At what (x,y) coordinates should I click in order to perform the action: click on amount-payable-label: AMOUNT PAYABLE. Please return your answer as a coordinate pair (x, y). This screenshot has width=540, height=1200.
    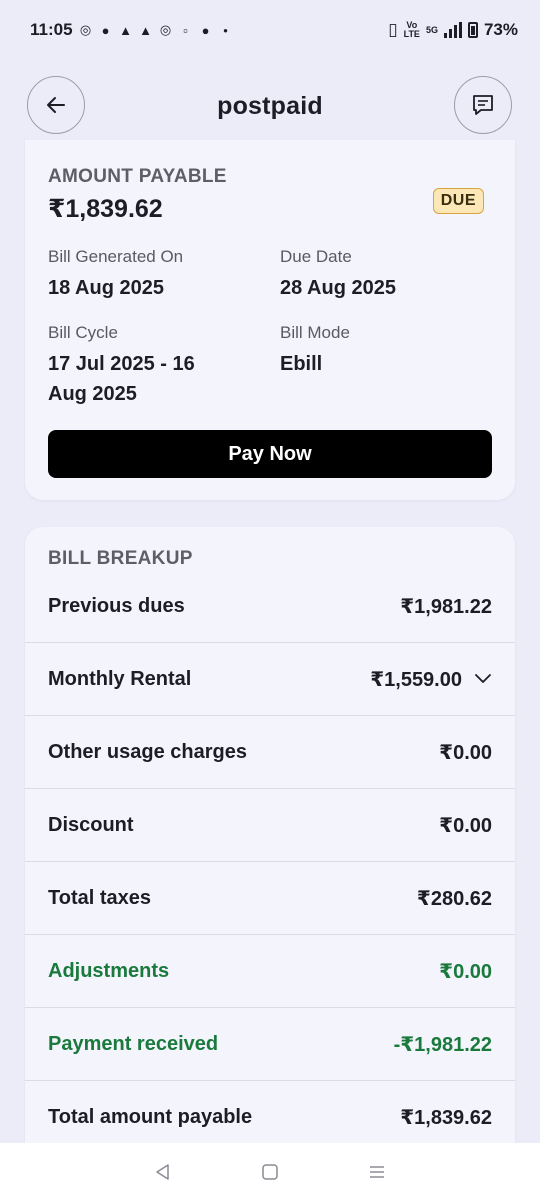
    Looking at the image, I should click on (137, 176).